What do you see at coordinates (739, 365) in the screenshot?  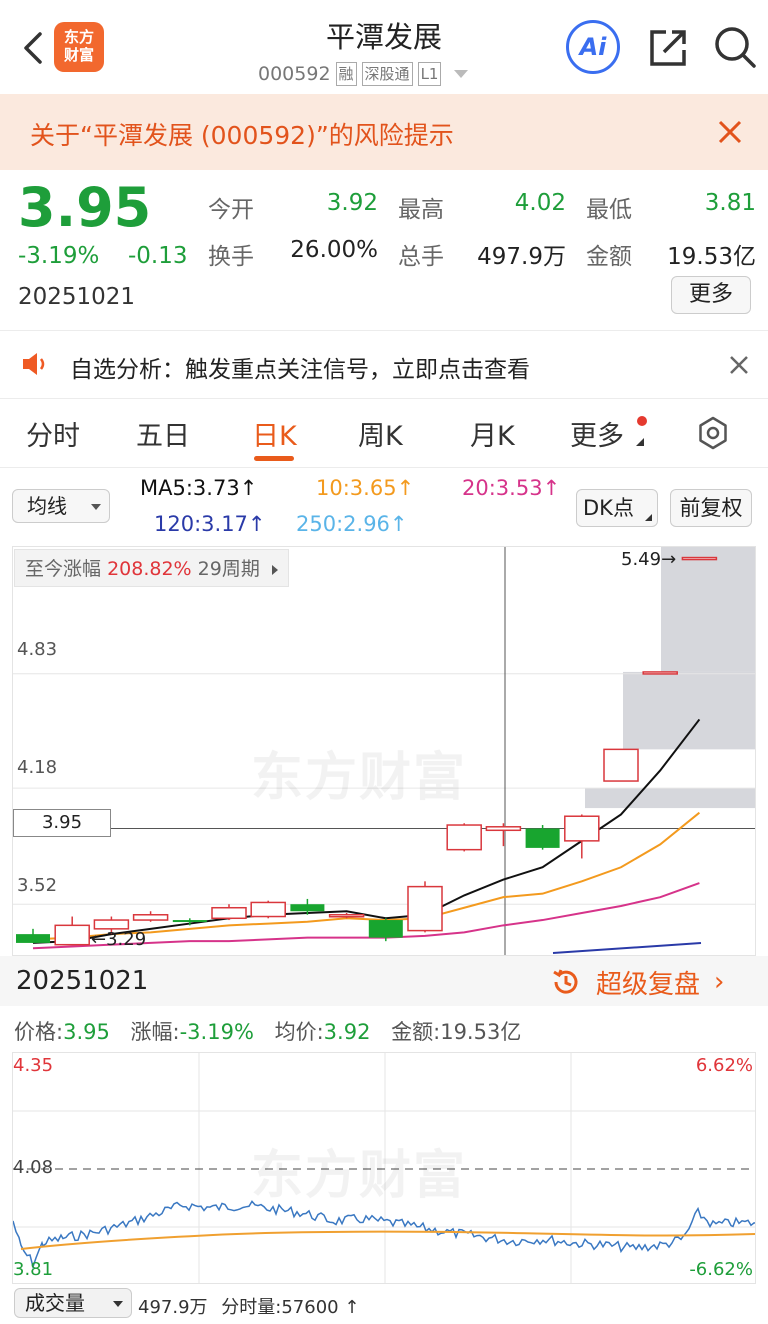 I see `notice-close-icon` at bounding box center [739, 365].